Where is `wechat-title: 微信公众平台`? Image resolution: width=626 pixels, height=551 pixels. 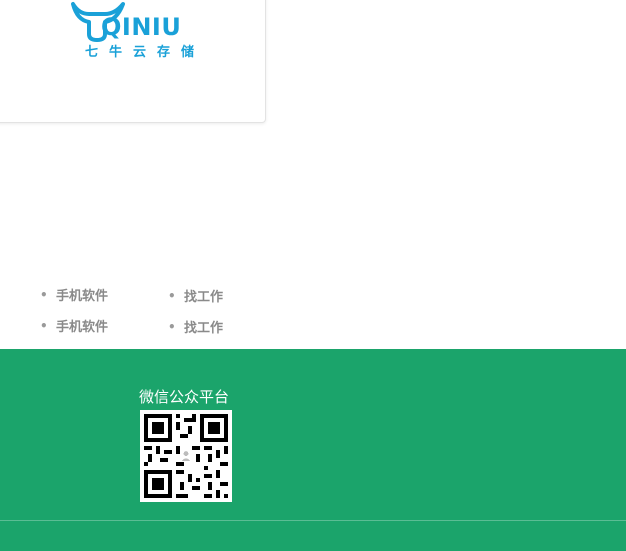
wechat-title: 微信公众平台 is located at coordinates (184, 397).